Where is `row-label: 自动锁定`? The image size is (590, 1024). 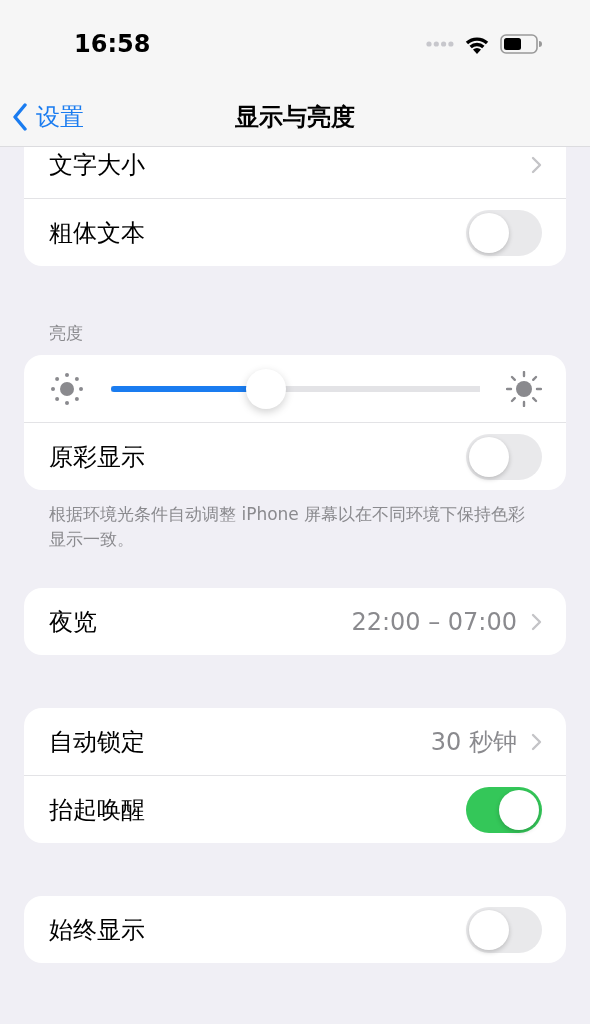
row-label: 自动锁定 is located at coordinates (97, 742).